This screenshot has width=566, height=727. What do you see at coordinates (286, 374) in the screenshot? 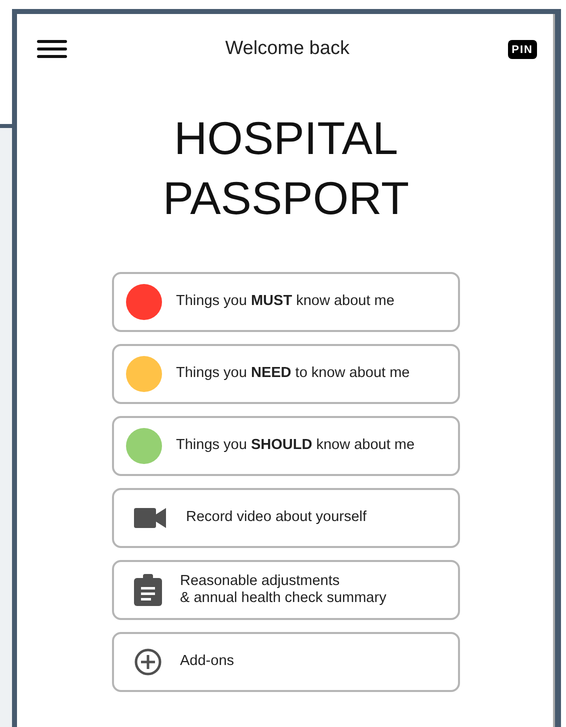
I see `menu-card: Things you NEED to know about me` at bounding box center [286, 374].